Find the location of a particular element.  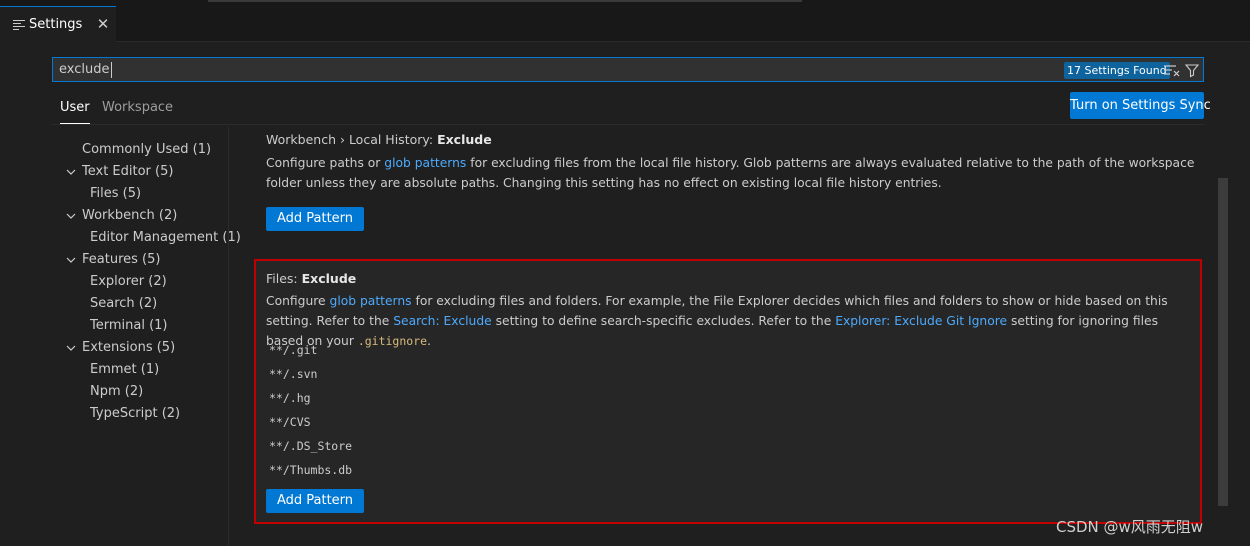

settings-tab: Settings ✕ is located at coordinates (58, 24).